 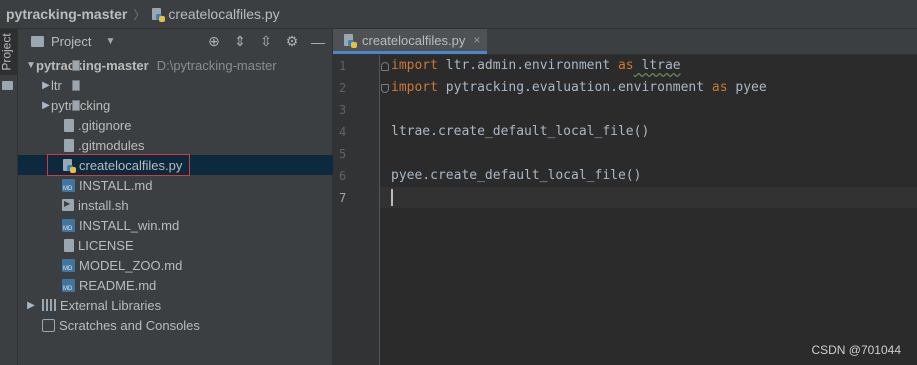 I want to click on shell-file-icon, so click(x=68, y=205).